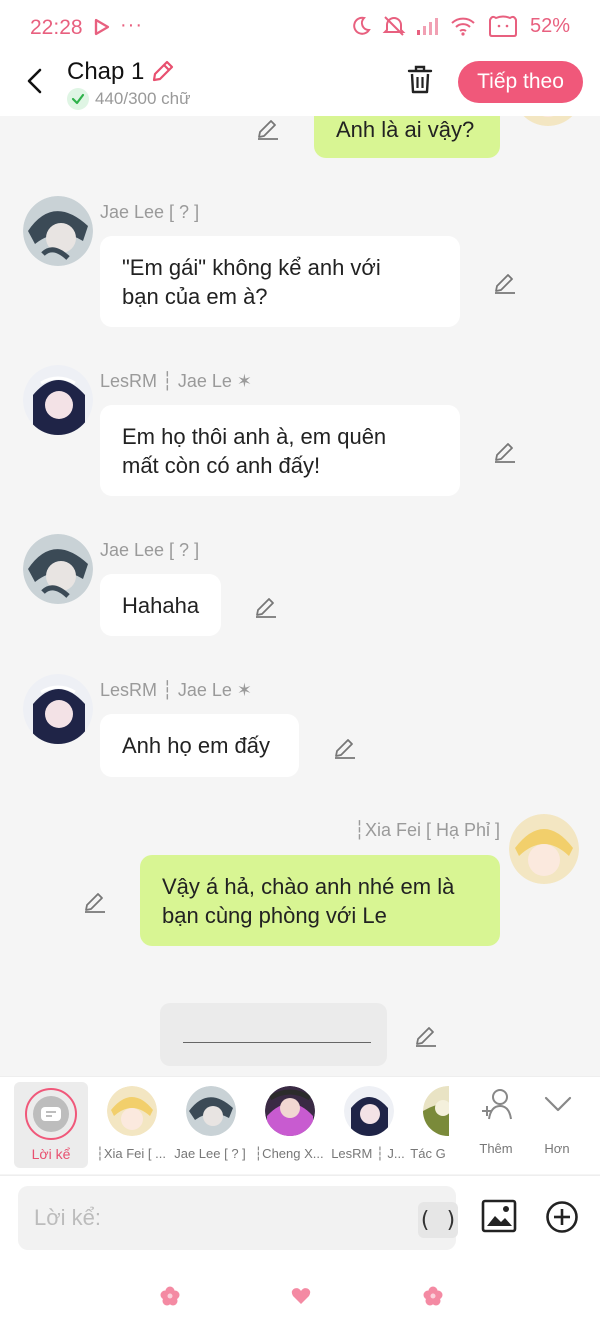 The height and width of the screenshot is (1333, 600). I want to click on character-author: Tác G, so click(428, 1126).